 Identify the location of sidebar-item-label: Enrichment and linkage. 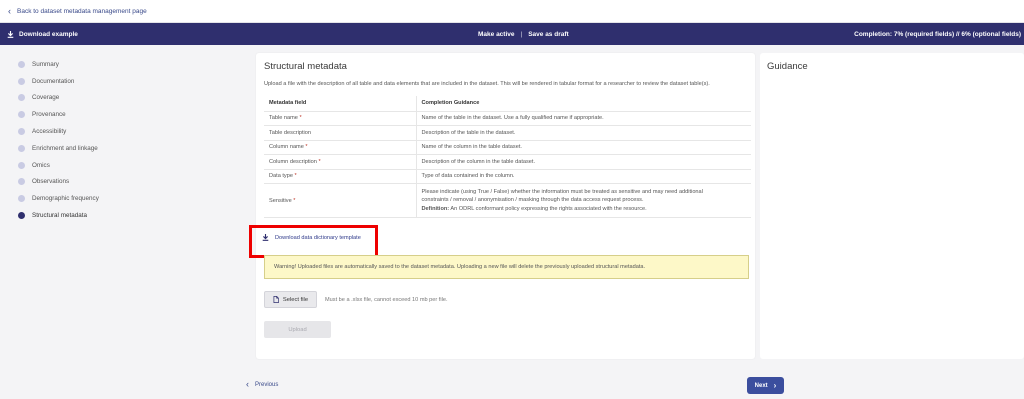
(65, 148).